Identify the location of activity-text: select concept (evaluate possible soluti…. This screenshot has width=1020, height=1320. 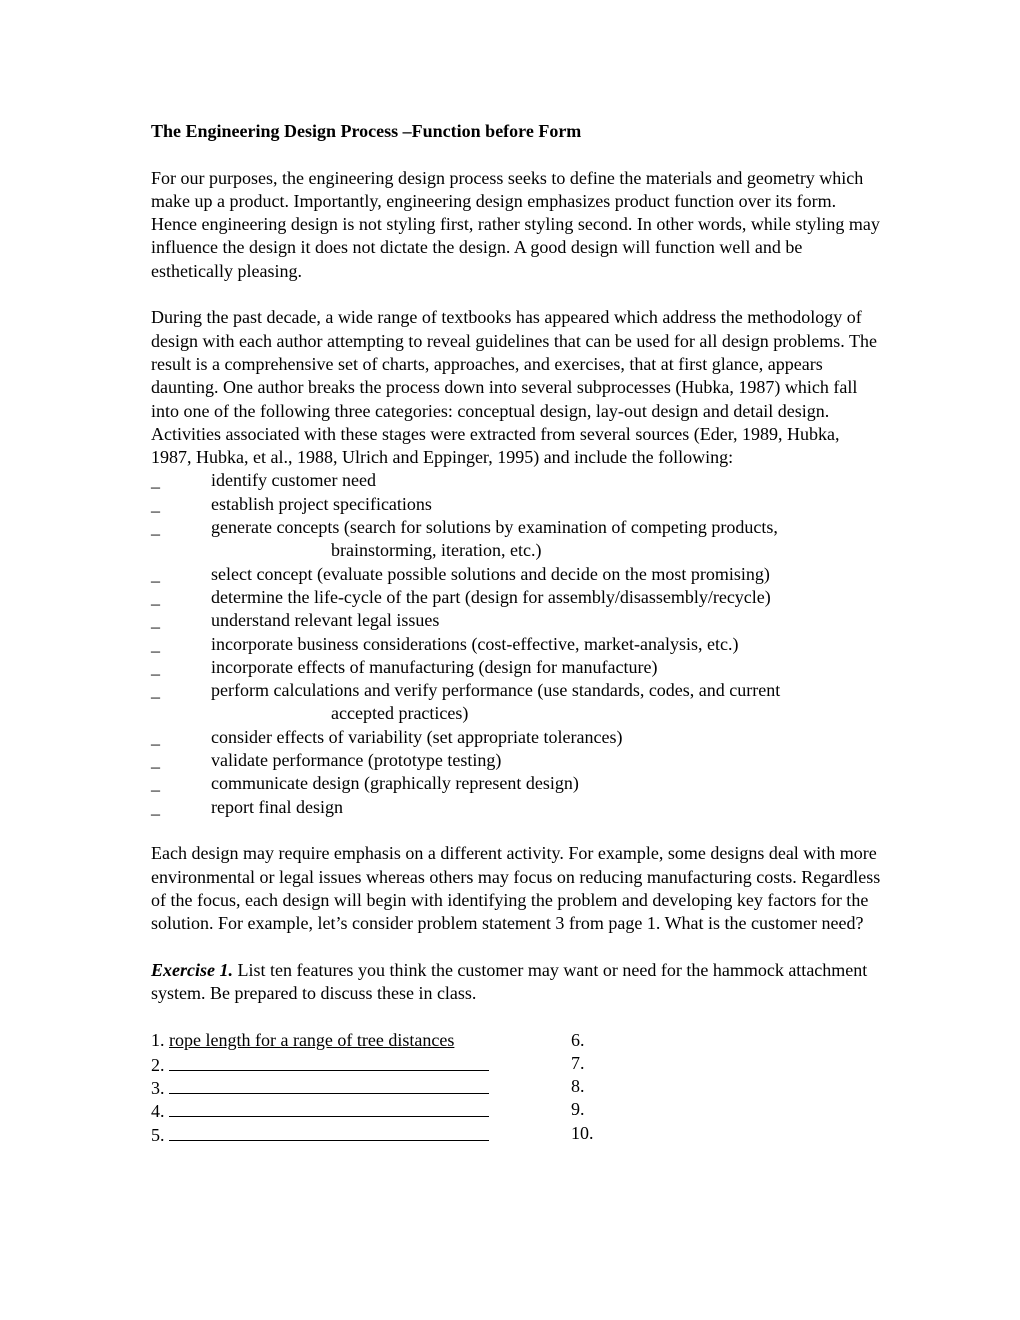
(490, 573).